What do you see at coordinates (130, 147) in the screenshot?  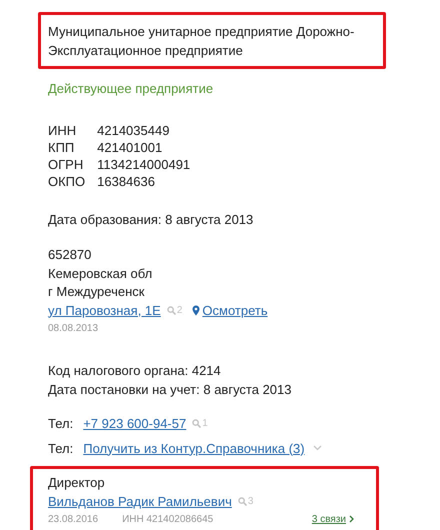 I see `code-value: 421401001` at bounding box center [130, 147].